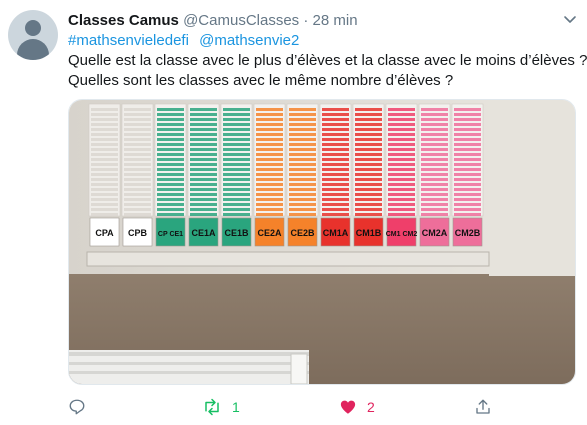  I want to click on class-label: CE1B, so click(236, 233).